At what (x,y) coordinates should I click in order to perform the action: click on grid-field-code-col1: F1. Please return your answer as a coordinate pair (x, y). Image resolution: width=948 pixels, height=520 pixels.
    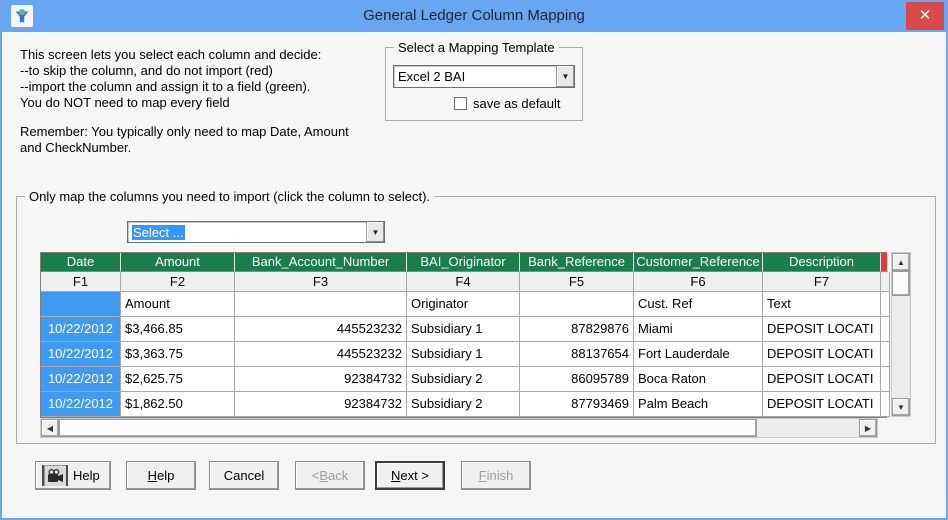
    Looking at the image, I should click on (81, 282).